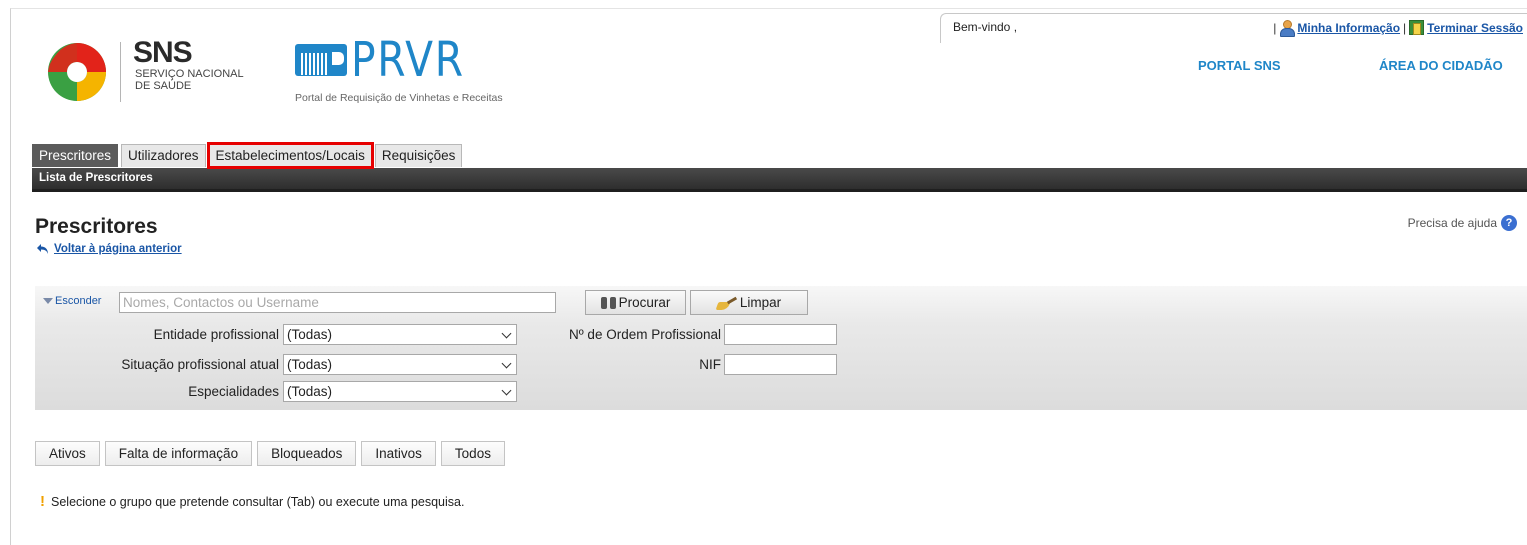 This screenshot has height=545, width=1527. I want to click on tab-bloqueados: Bloqueados, so click(307, 453).